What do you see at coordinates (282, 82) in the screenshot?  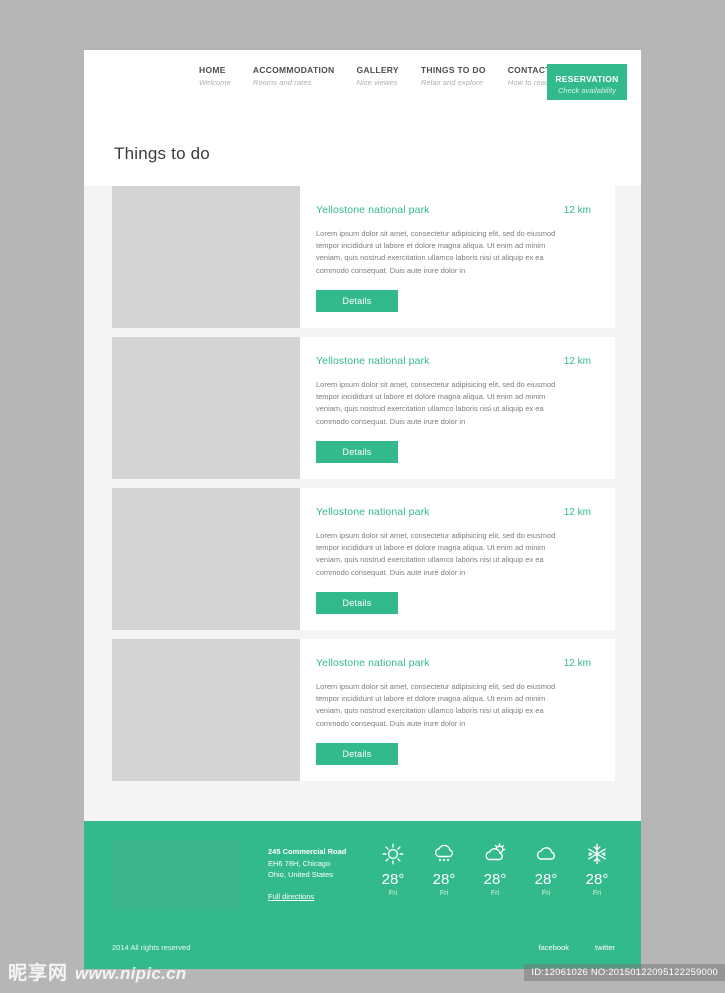 I see `nav-item-subtitle: Rooms and rates` at bounding box center [282, 82].